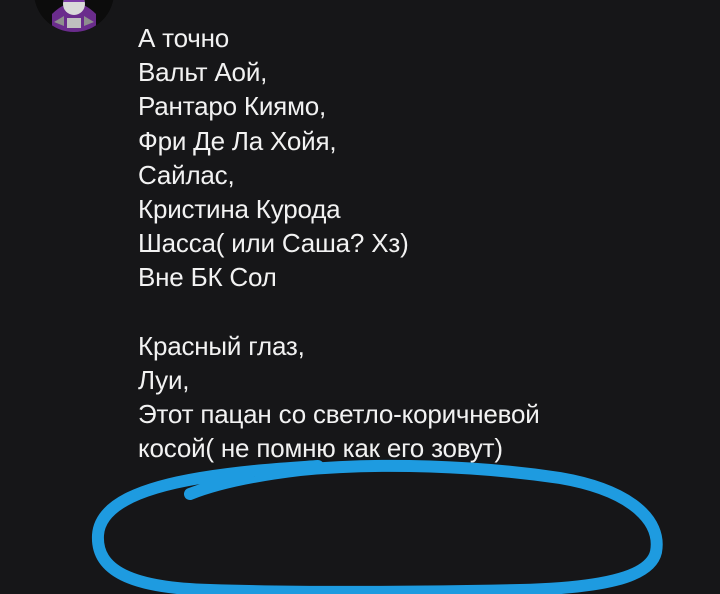  I want to click on message-line: Луи,, so click(164, 379).